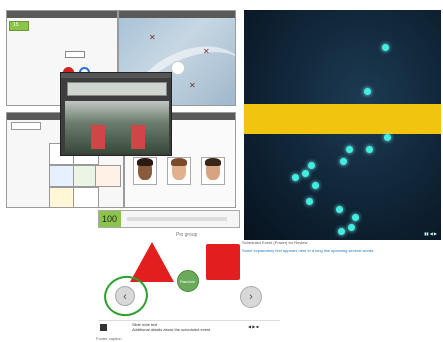 This screenshot has height=342, width=443. I want to click on grid-image-shovel, so click(86, 197).